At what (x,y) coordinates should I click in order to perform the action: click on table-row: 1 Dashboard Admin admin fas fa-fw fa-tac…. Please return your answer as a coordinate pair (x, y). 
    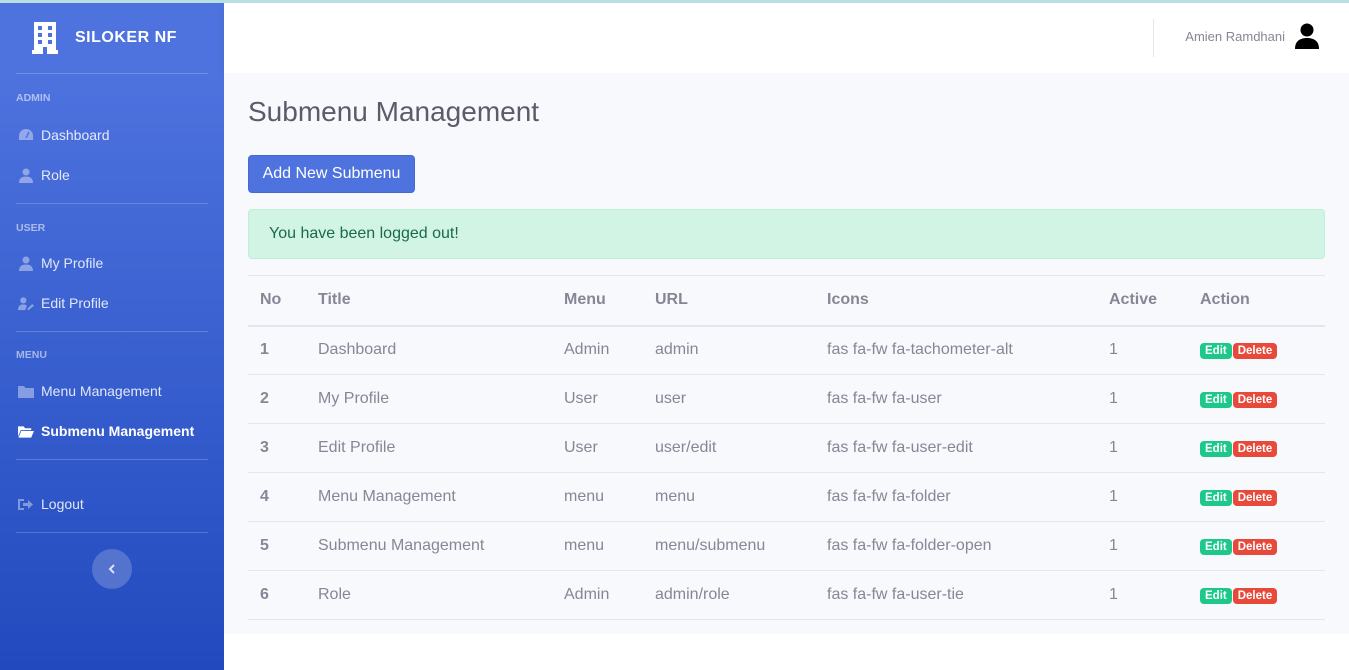
    Looking at the image, I should click on (786, 350).